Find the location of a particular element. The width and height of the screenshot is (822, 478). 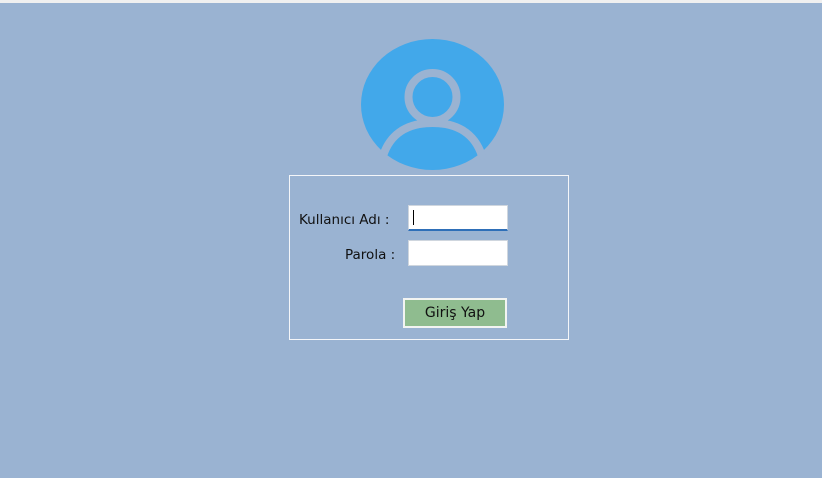

login-form: Kullanıcı Adı : Parola : Giriş Yap is located at coordinates (429, 257).